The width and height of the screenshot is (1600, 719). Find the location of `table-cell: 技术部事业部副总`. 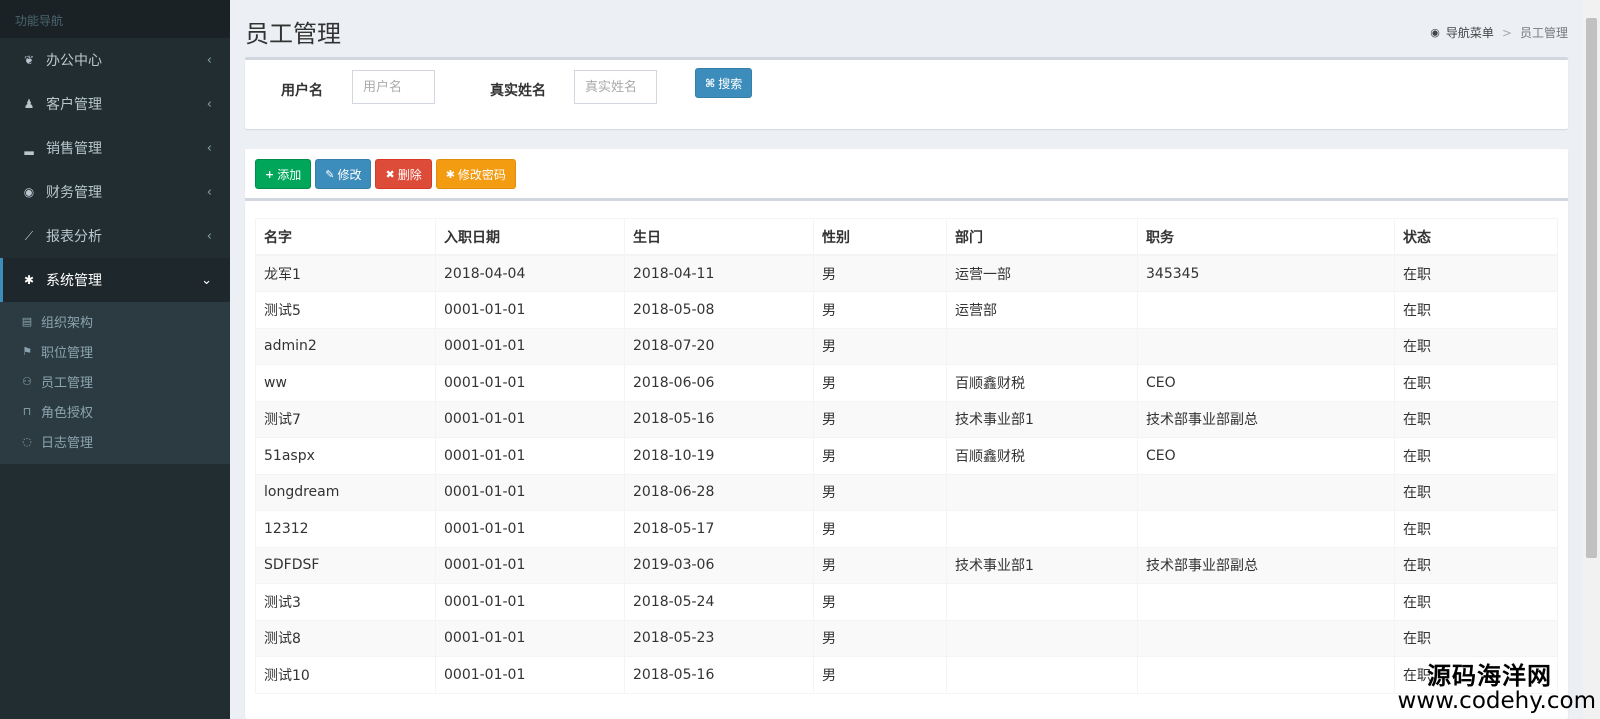

table-cell: 技术部事业部副总 is located at coordinates (1266, 565).